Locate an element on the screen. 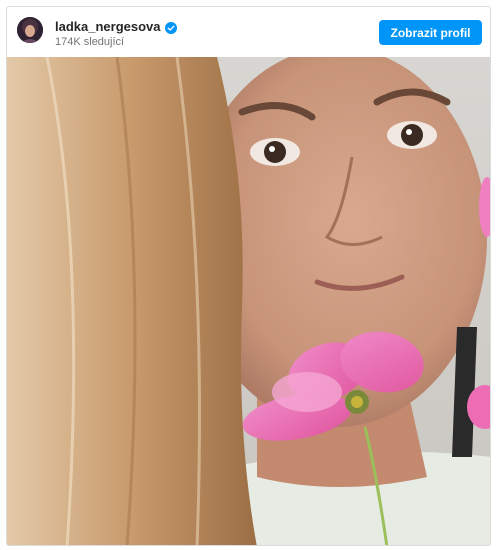 The image size is (500, 550). view-profile-button: Zobrazit profil is located at coordinates (430, 32).